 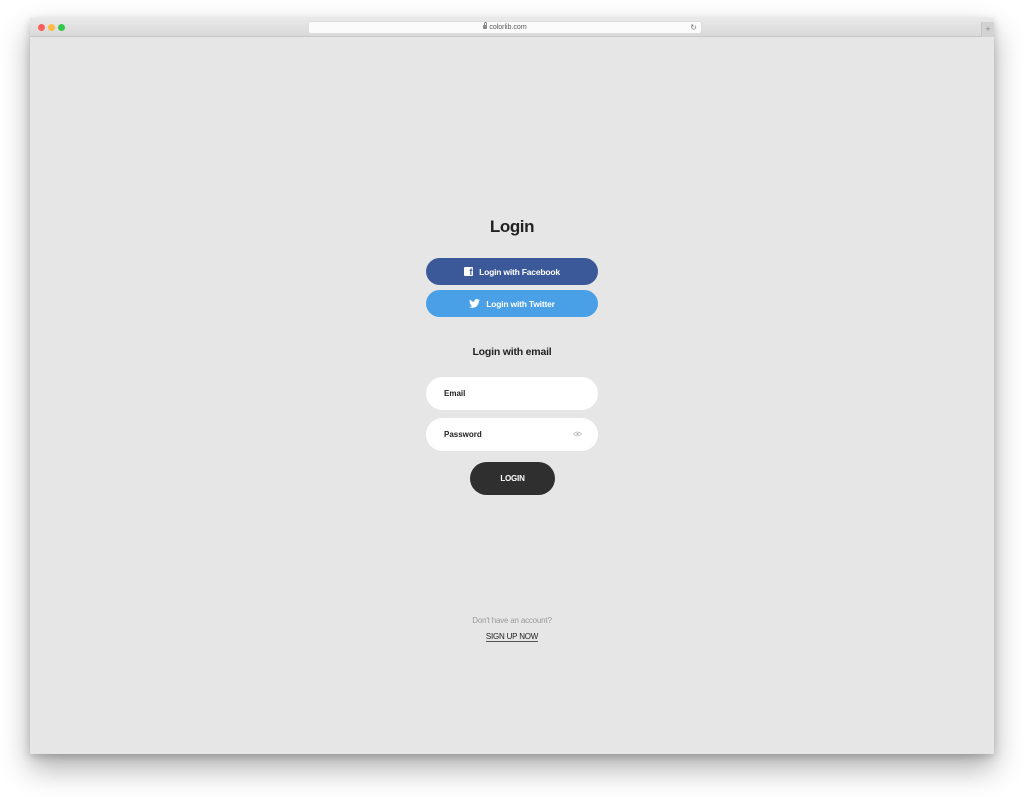 I want to click on sign-up-link: SIGN UP NOW, so click(x=511, y=637).